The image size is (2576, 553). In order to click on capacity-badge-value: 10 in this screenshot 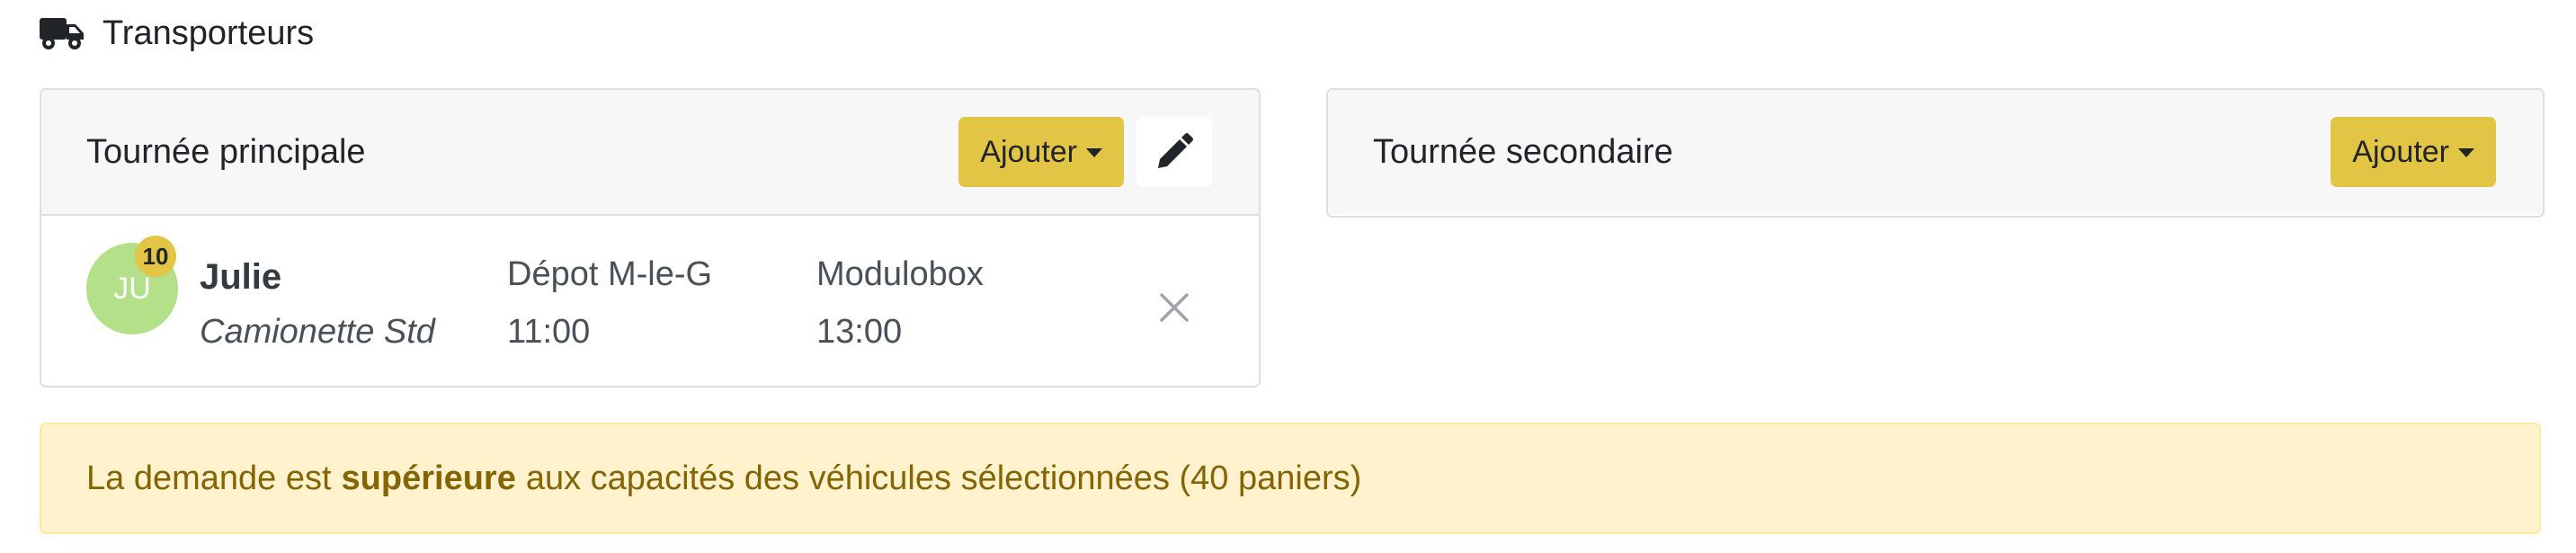, I will do `click(156, 256)`.